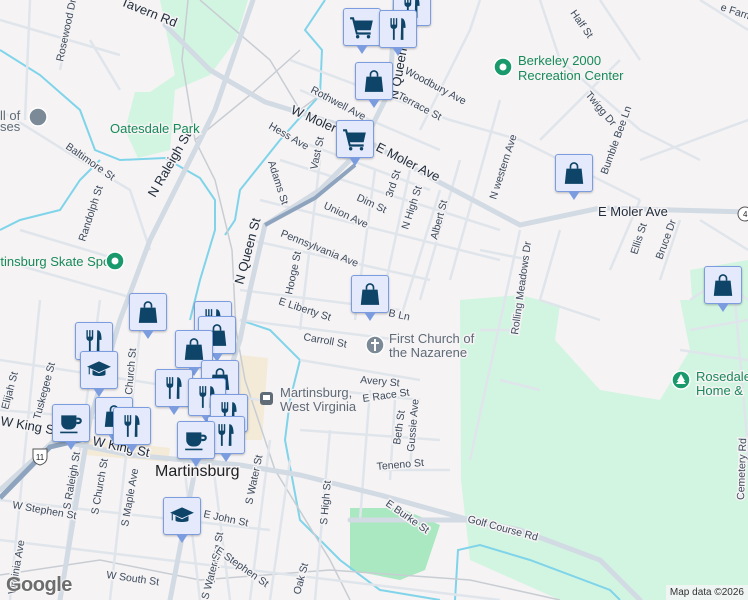  I want to click on svg-text: ses, so click(10, 126).